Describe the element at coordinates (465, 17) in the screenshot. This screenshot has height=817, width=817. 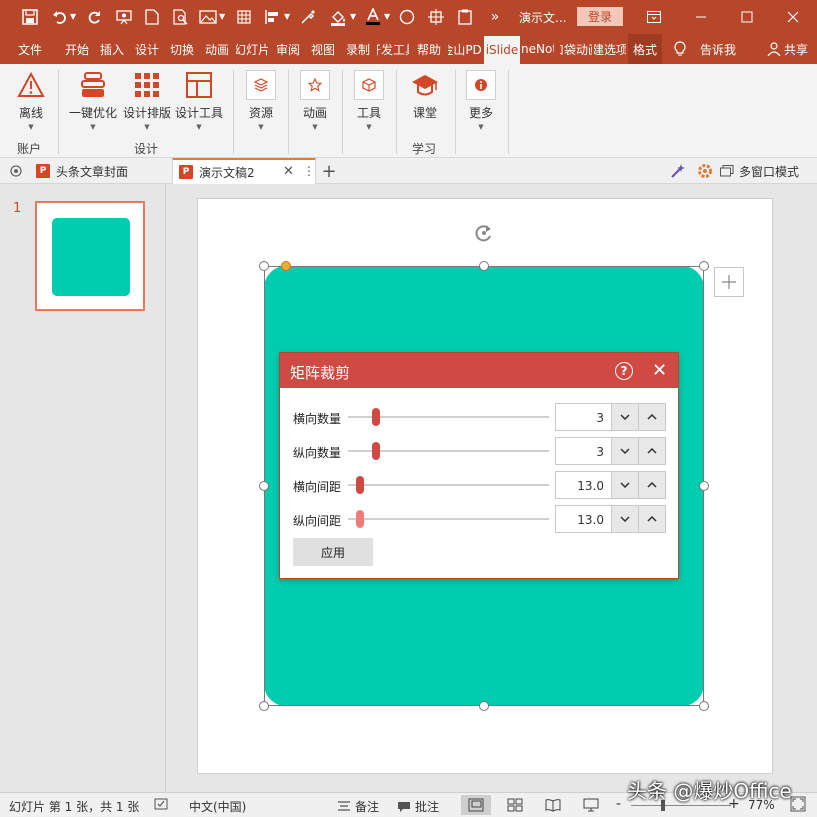
I see `paste-icon` at that location.